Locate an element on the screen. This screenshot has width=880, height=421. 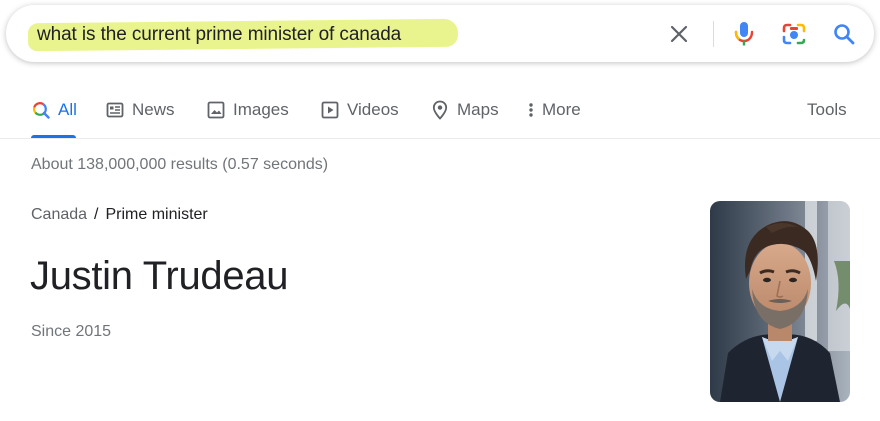
portrait-illustration is located at coordinates (780, 301).